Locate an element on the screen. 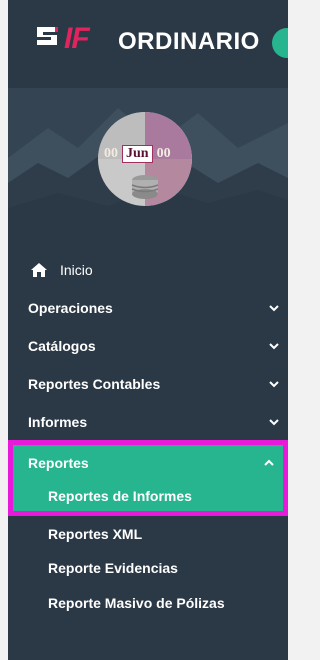 The width and height of the screenshot is (320, 660). sidebar-item-label: Reportes Contables is located at coordinates (94, 384).